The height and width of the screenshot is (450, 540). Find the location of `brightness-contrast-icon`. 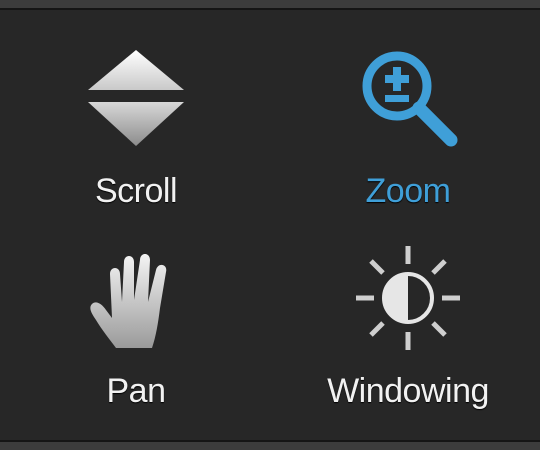

brightness-contrast-icon is located at coordinates (408, 298).